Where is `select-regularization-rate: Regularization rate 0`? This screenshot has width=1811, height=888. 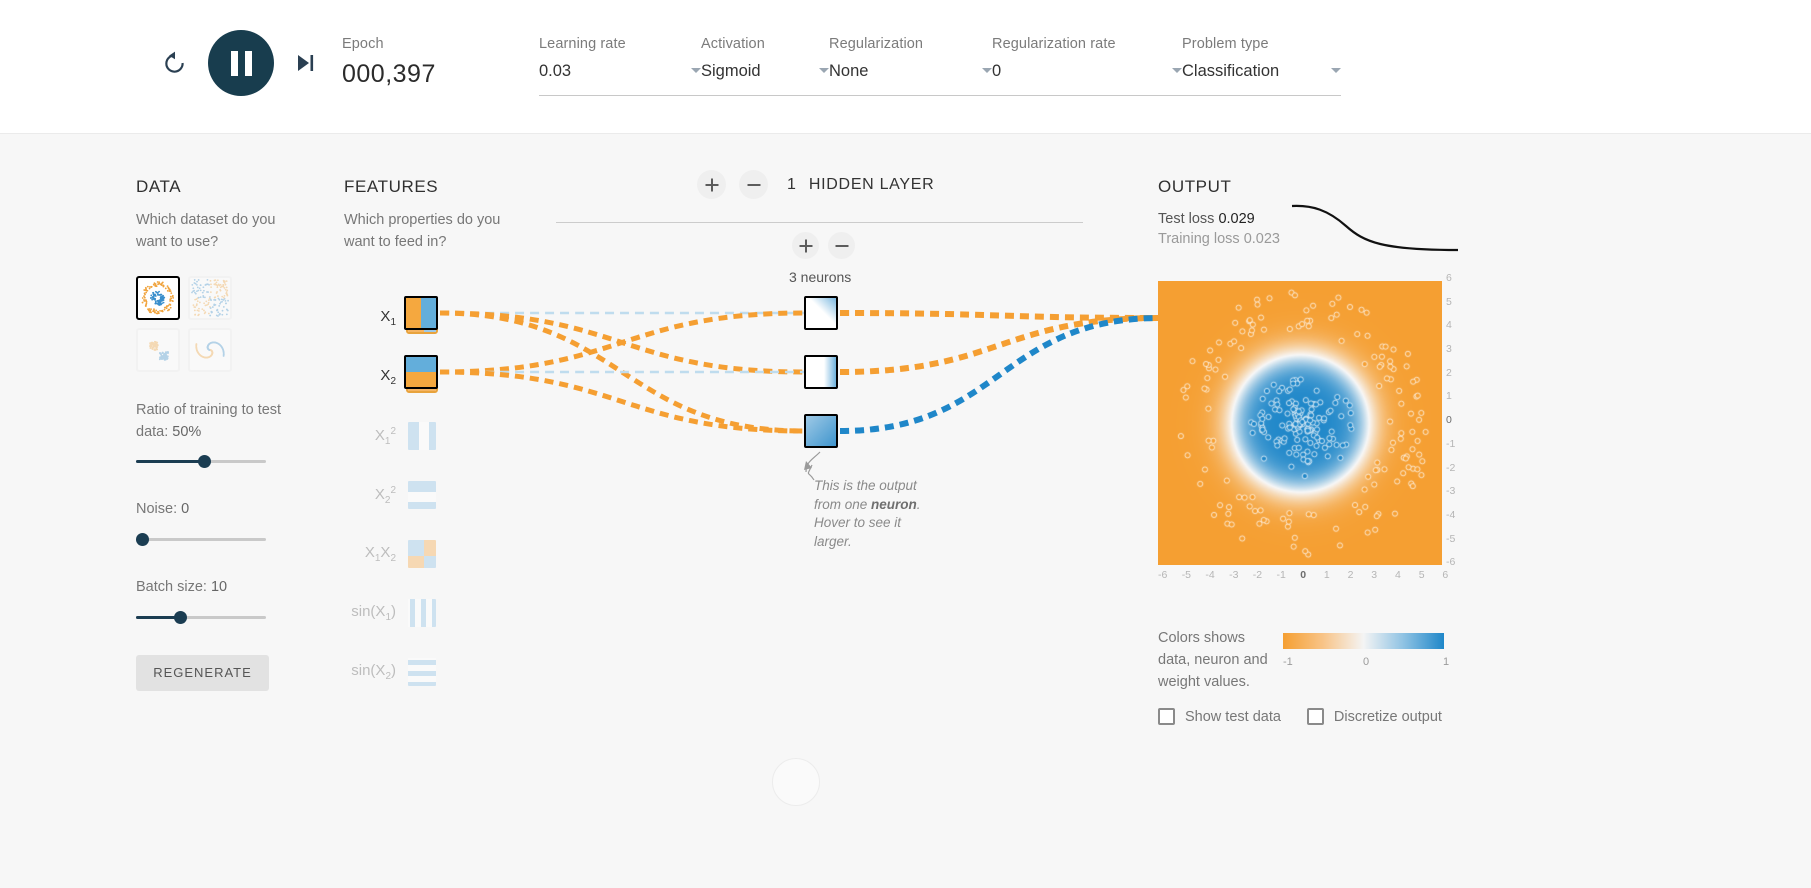 select-regularization-rate: Regularization rate 0 is located at coordinates (1087, 66).